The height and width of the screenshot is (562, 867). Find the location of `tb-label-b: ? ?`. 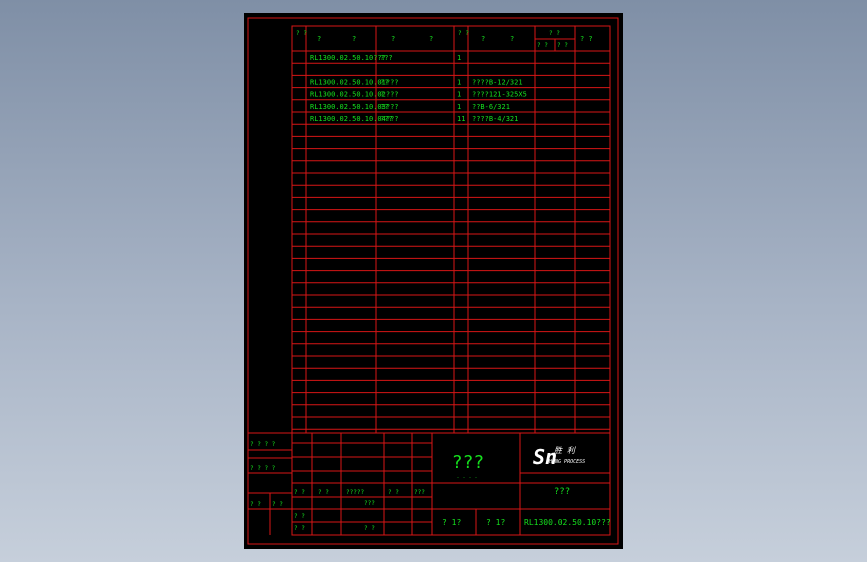

tb-label-b: ? ? is located at coordinates (323, 492).